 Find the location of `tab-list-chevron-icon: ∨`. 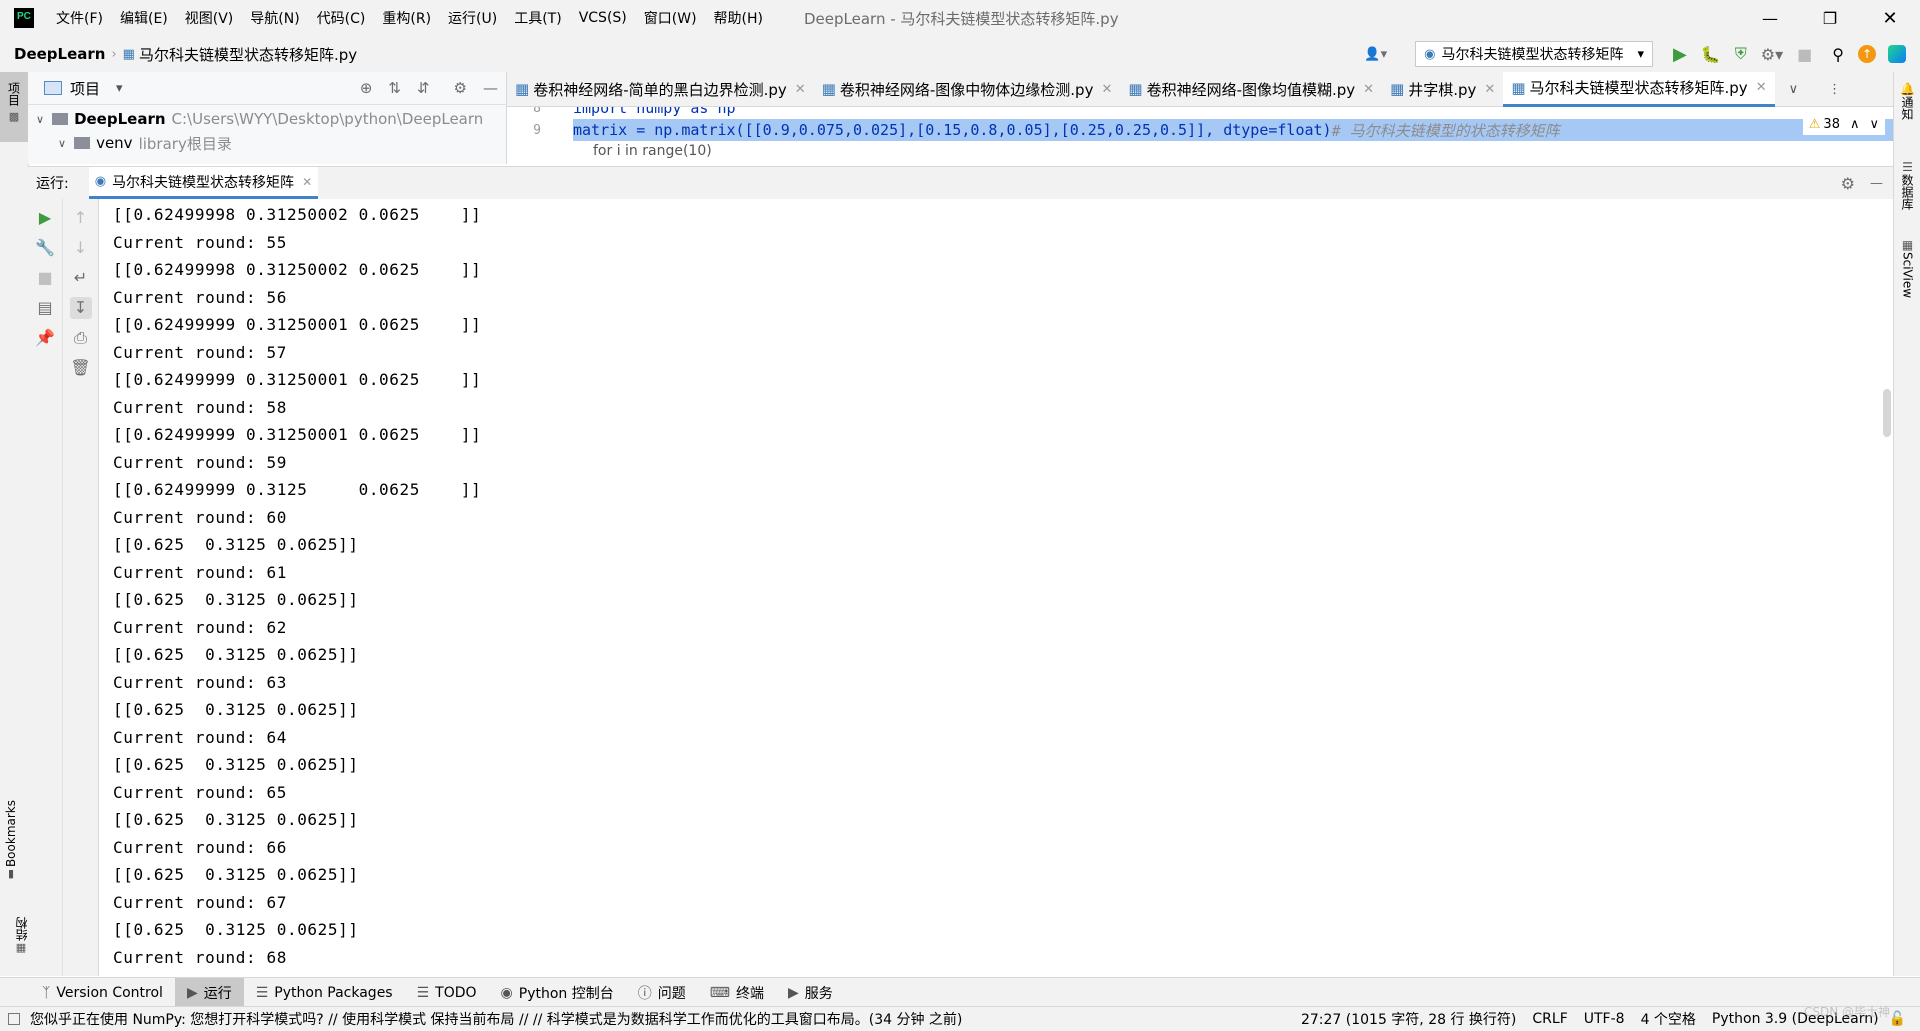

tab-list-chevron-icon: ∨ is located at coordinates (1794, 89).